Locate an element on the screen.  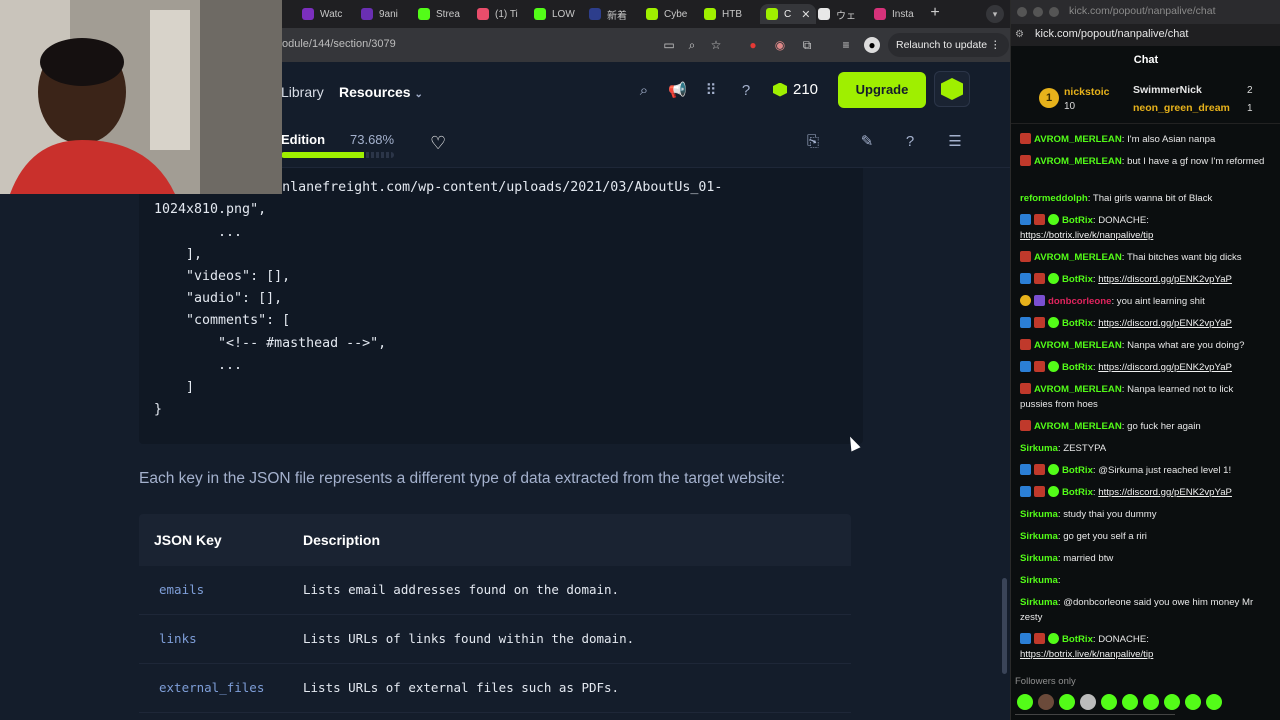
browser-tab: ウェ is located at coordinates (837, 14).